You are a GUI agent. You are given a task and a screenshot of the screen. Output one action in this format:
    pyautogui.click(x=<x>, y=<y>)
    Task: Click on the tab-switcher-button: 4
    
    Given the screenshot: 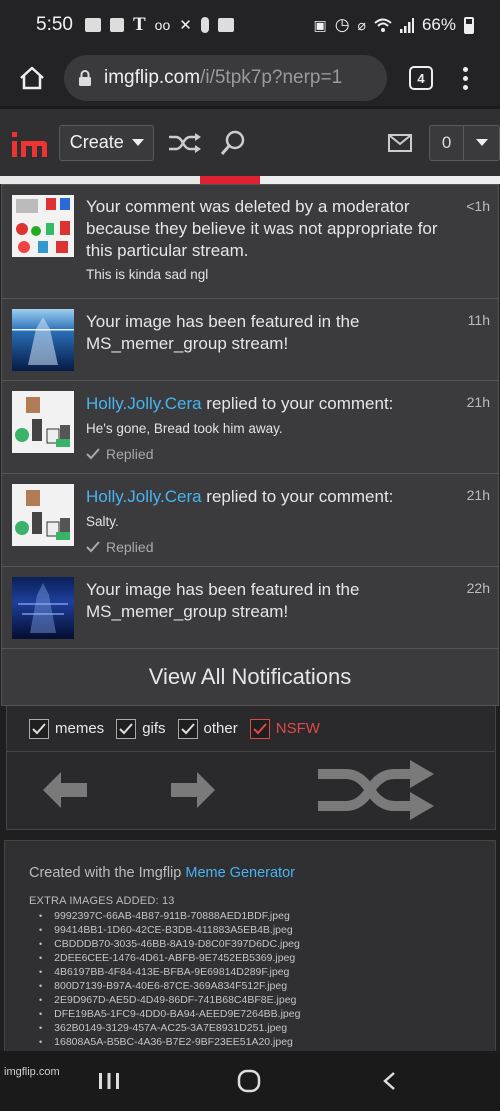 What is the action you would take?
    pyautogui.click(x=421, y=78)
    